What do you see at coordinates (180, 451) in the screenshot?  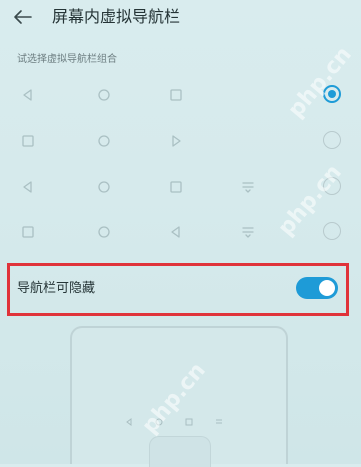 I see `preview-home-area` at bounding box center [180, 451].